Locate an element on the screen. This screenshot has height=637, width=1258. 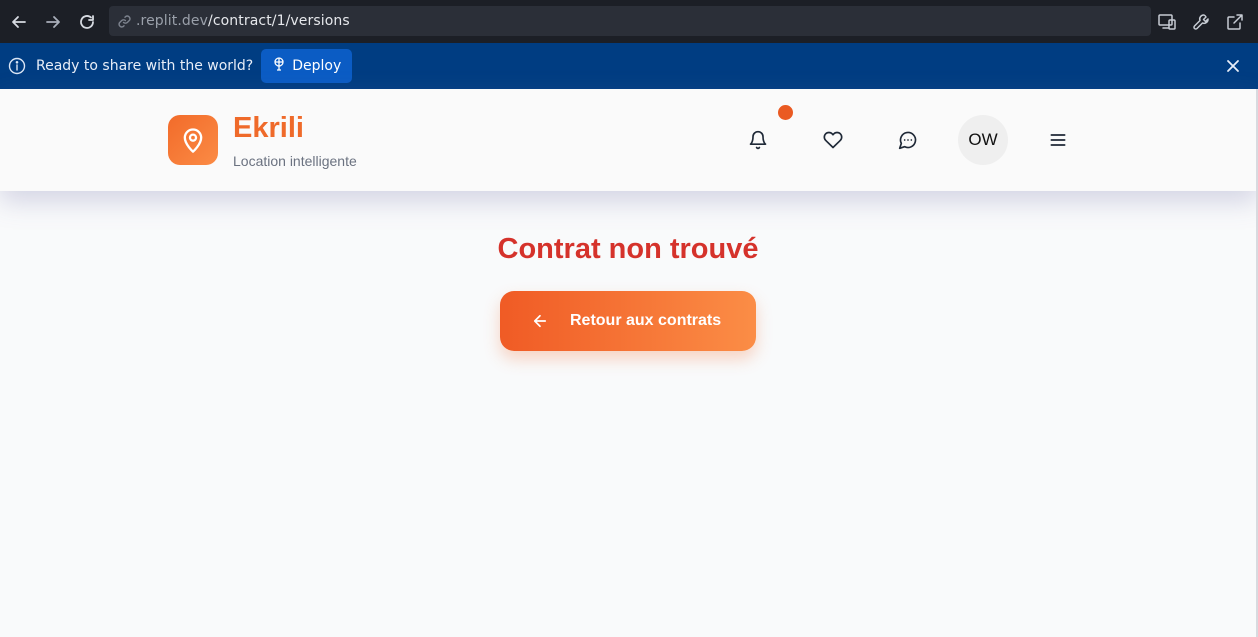
back-arrow-icon is located at coordinates (19, 22).